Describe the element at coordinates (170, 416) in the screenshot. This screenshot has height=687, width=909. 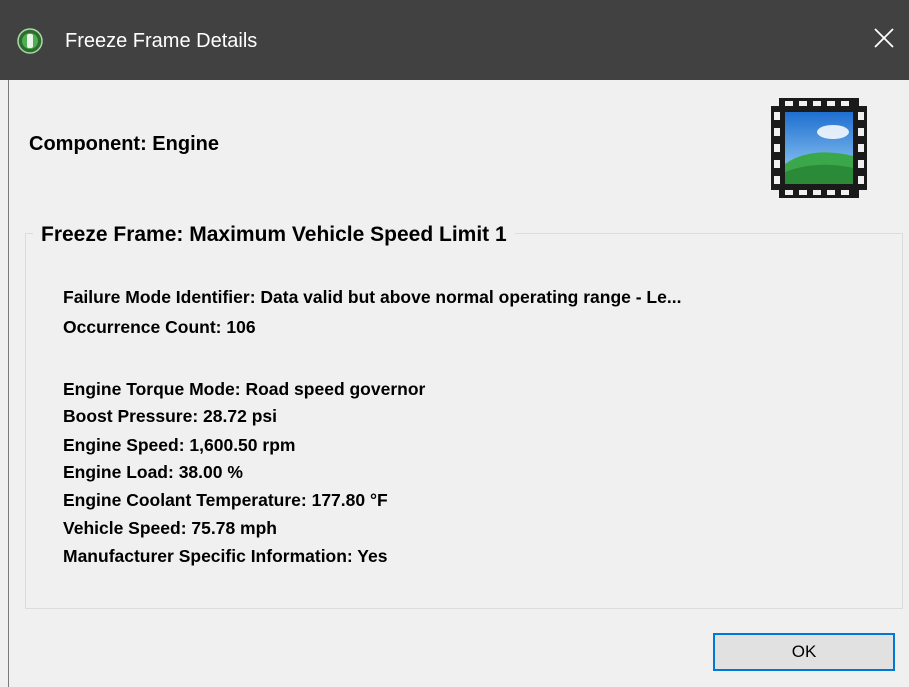
I see `param-boost-pressure: Boost Pressure: 28.72 psi` at that location.